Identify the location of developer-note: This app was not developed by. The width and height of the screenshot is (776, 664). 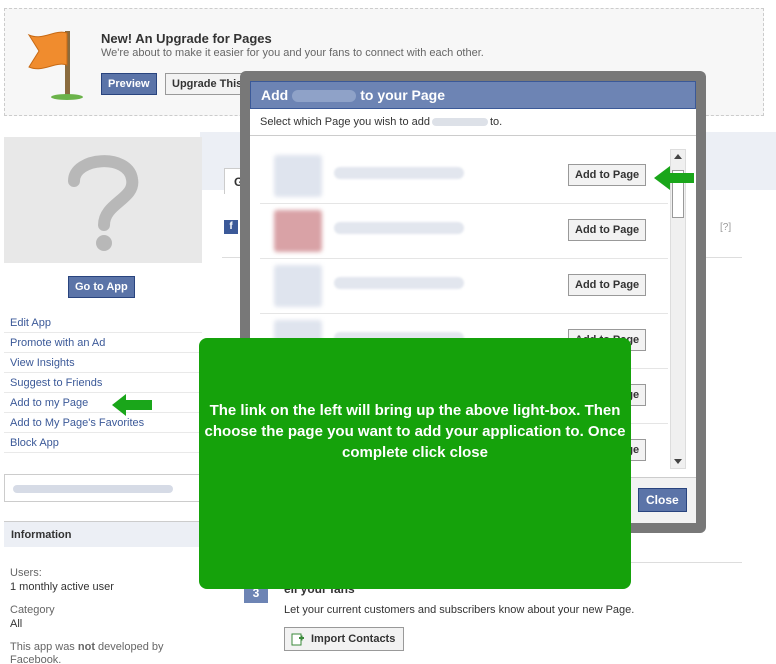
(87, 647).